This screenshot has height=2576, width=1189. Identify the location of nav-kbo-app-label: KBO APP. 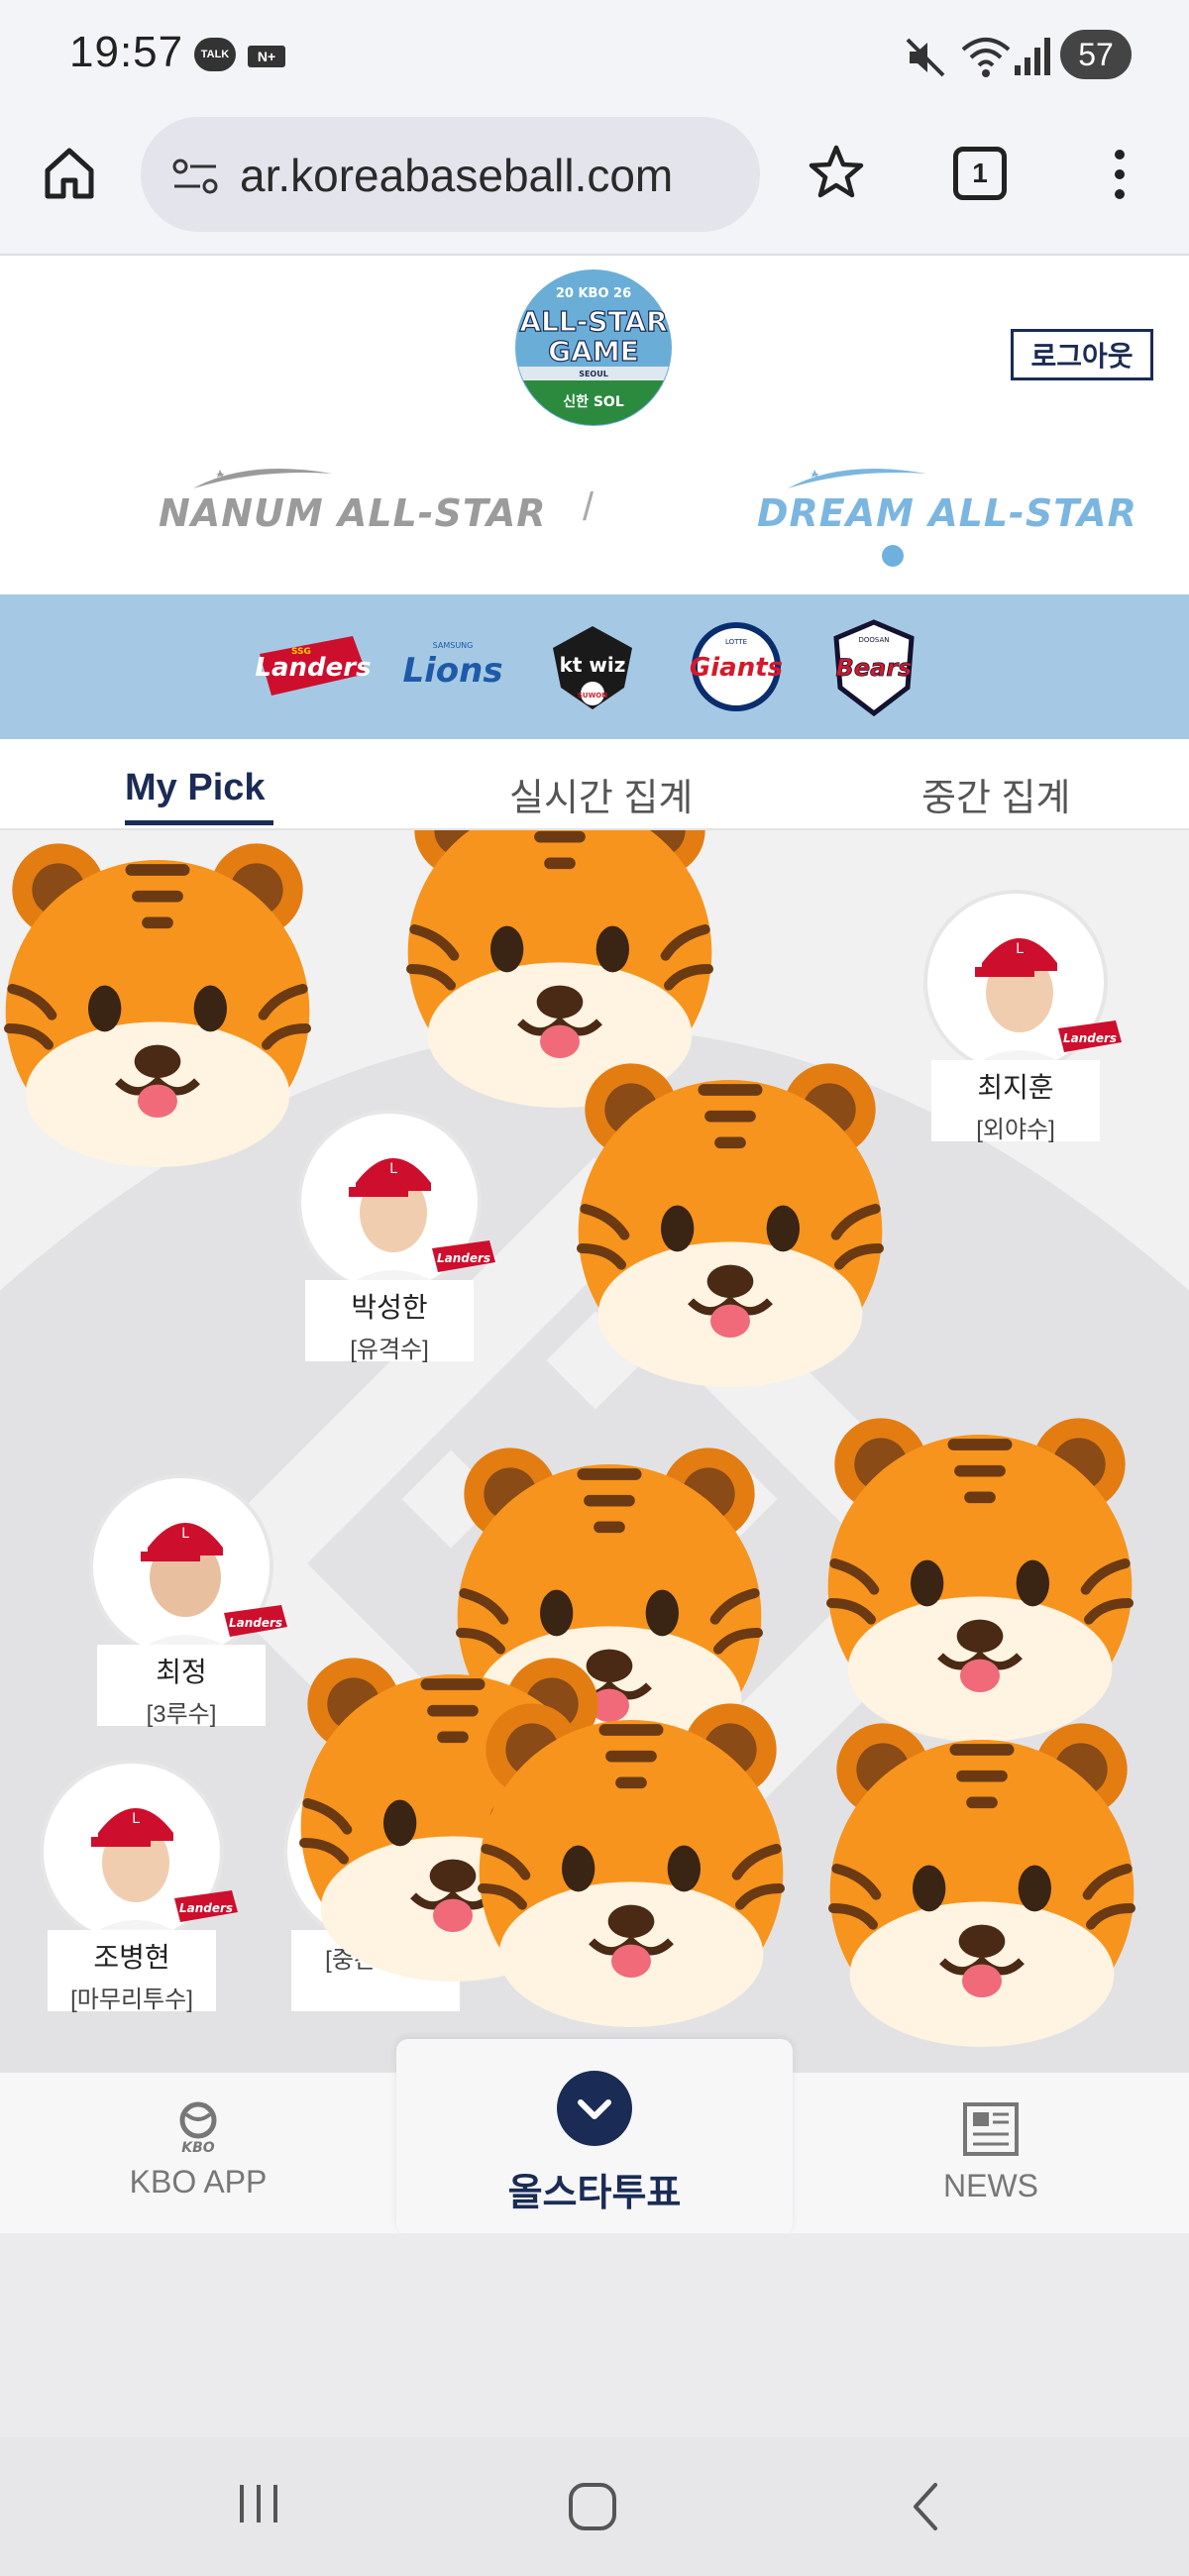
(199, 2182).